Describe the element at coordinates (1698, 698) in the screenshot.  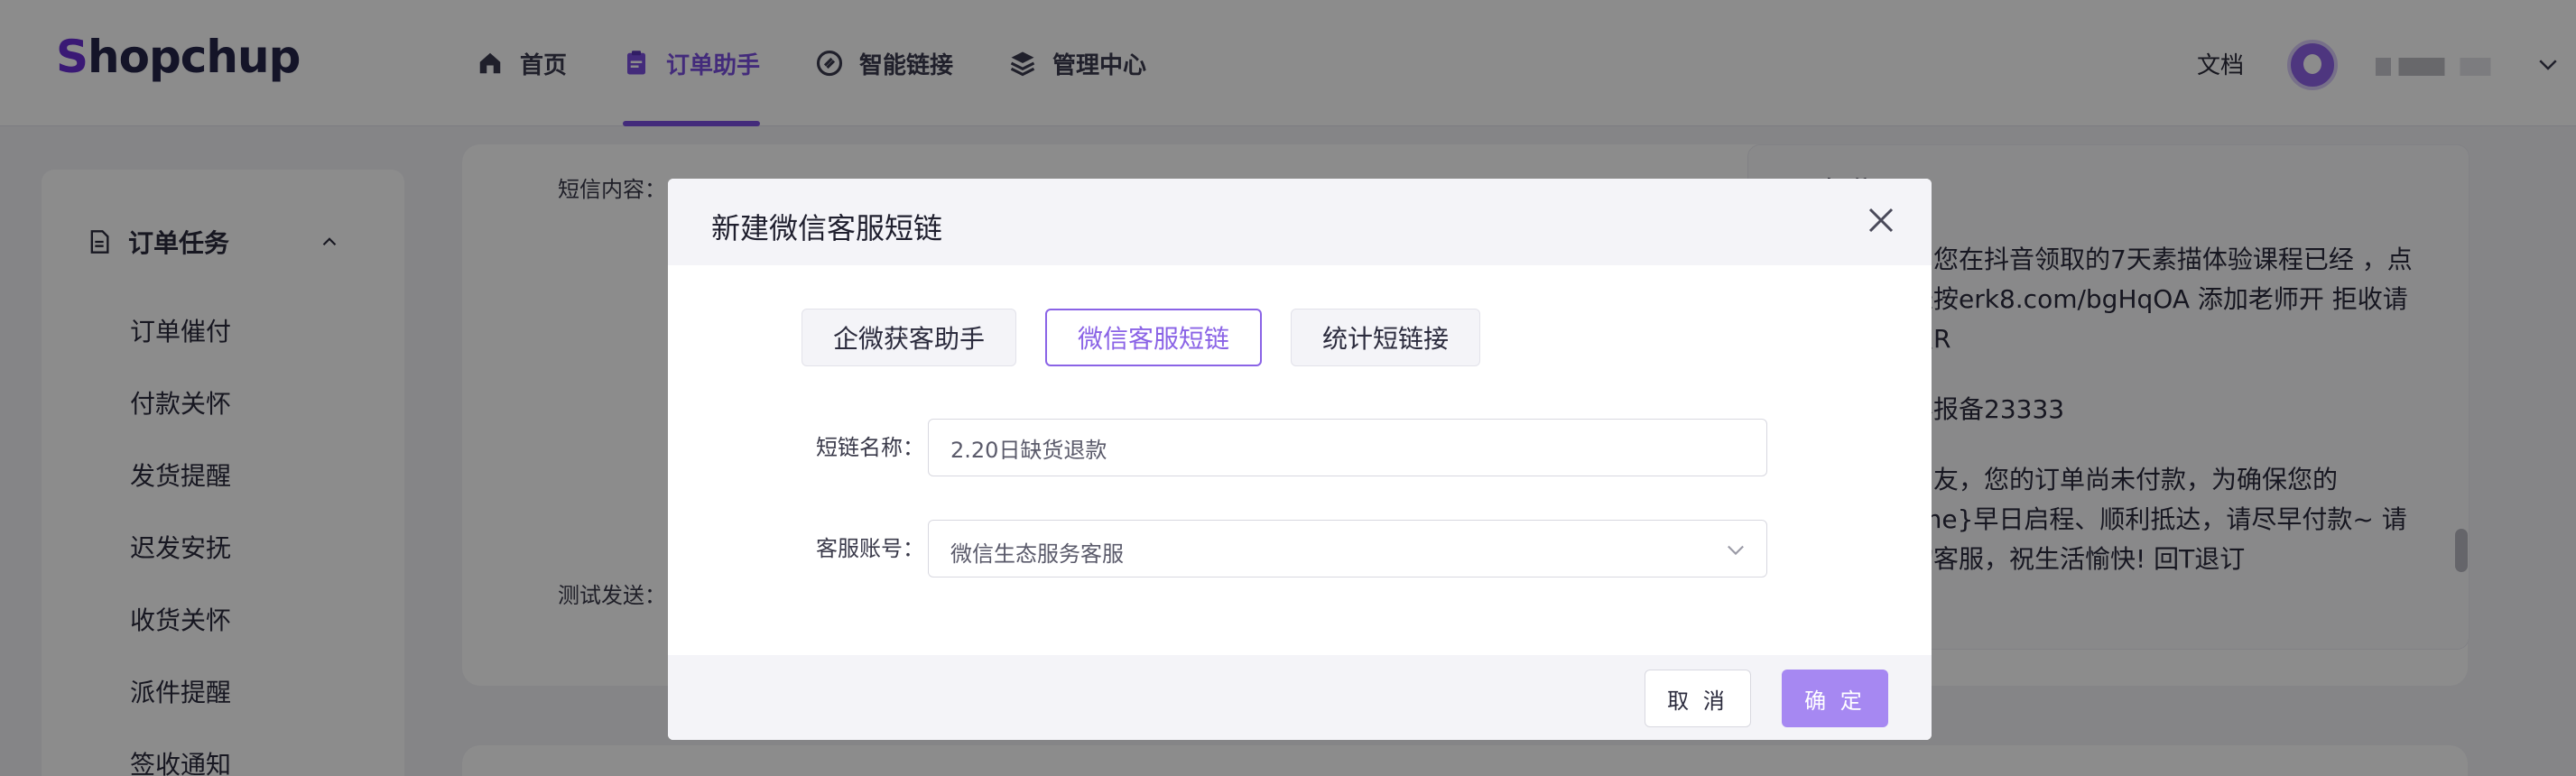
I see `cancel-button: 取 消` at that location.